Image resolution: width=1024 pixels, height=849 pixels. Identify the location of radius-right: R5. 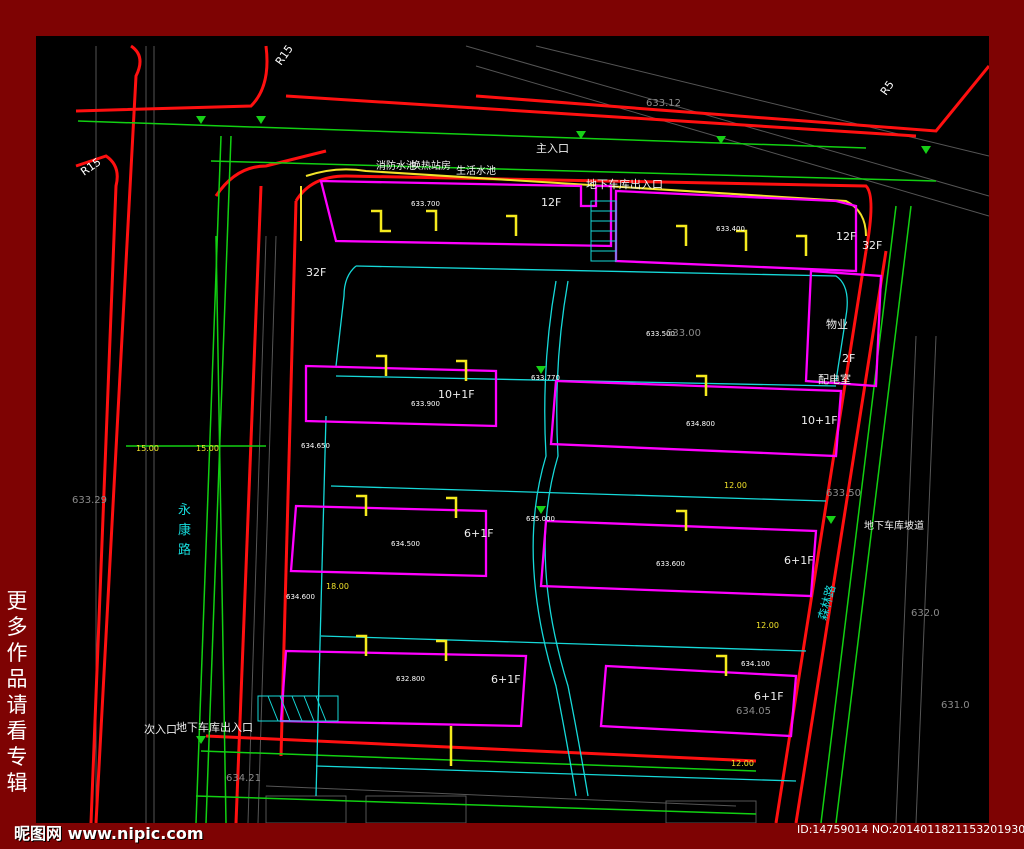
(887, 87).